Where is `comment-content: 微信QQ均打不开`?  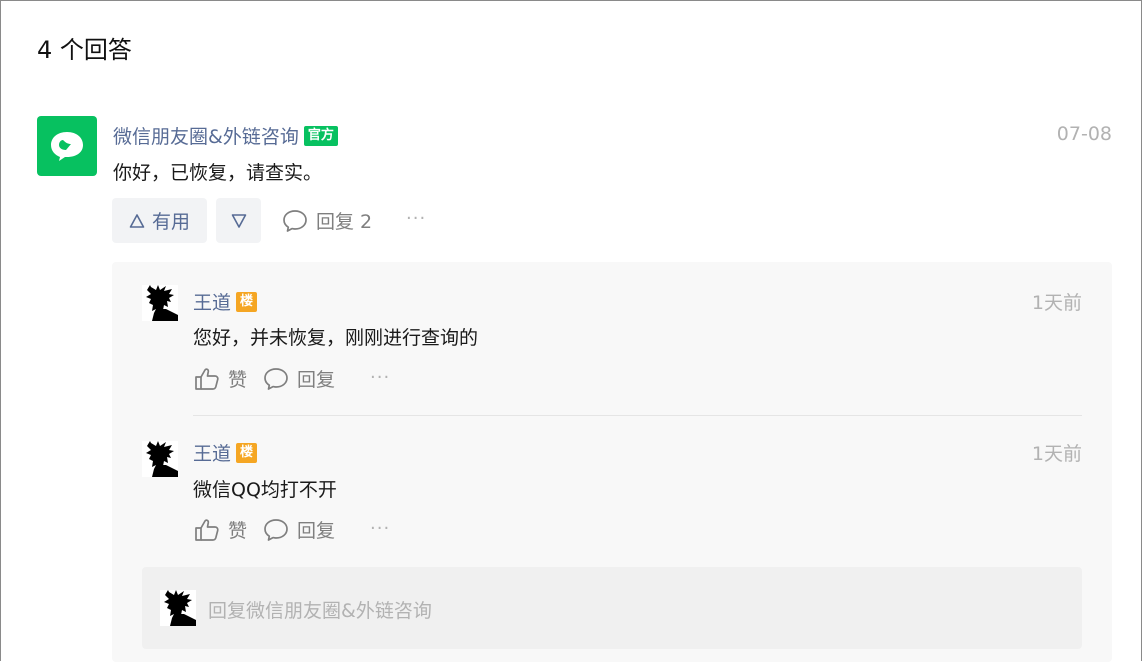 comment-content: 微信QQ均打不开 is located at coordinates (265, 490).